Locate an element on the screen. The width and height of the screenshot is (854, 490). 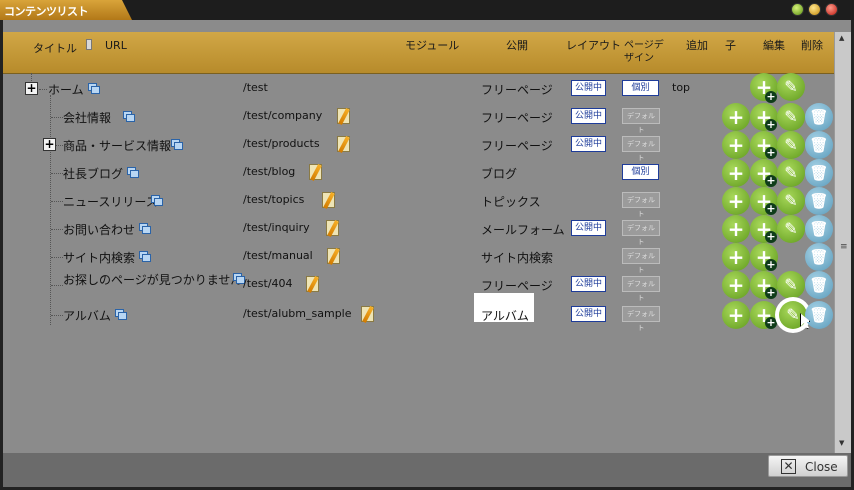
header-edit: 編集 is located at coordinates (774, 45).